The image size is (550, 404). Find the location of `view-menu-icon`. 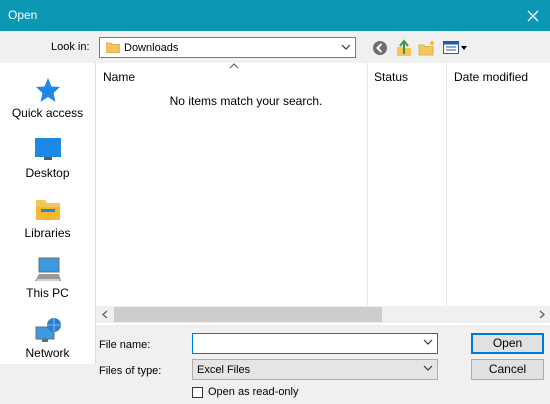

view-menu-icon is located at coordinates (455, 47).